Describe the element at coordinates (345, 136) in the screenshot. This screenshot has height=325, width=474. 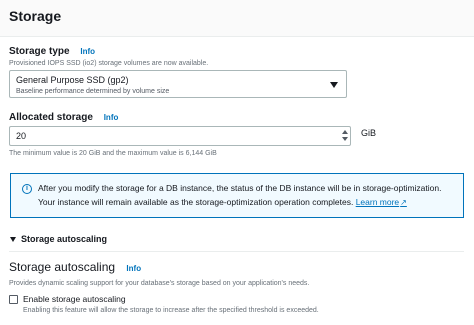
I see `number-stepper` at that location.